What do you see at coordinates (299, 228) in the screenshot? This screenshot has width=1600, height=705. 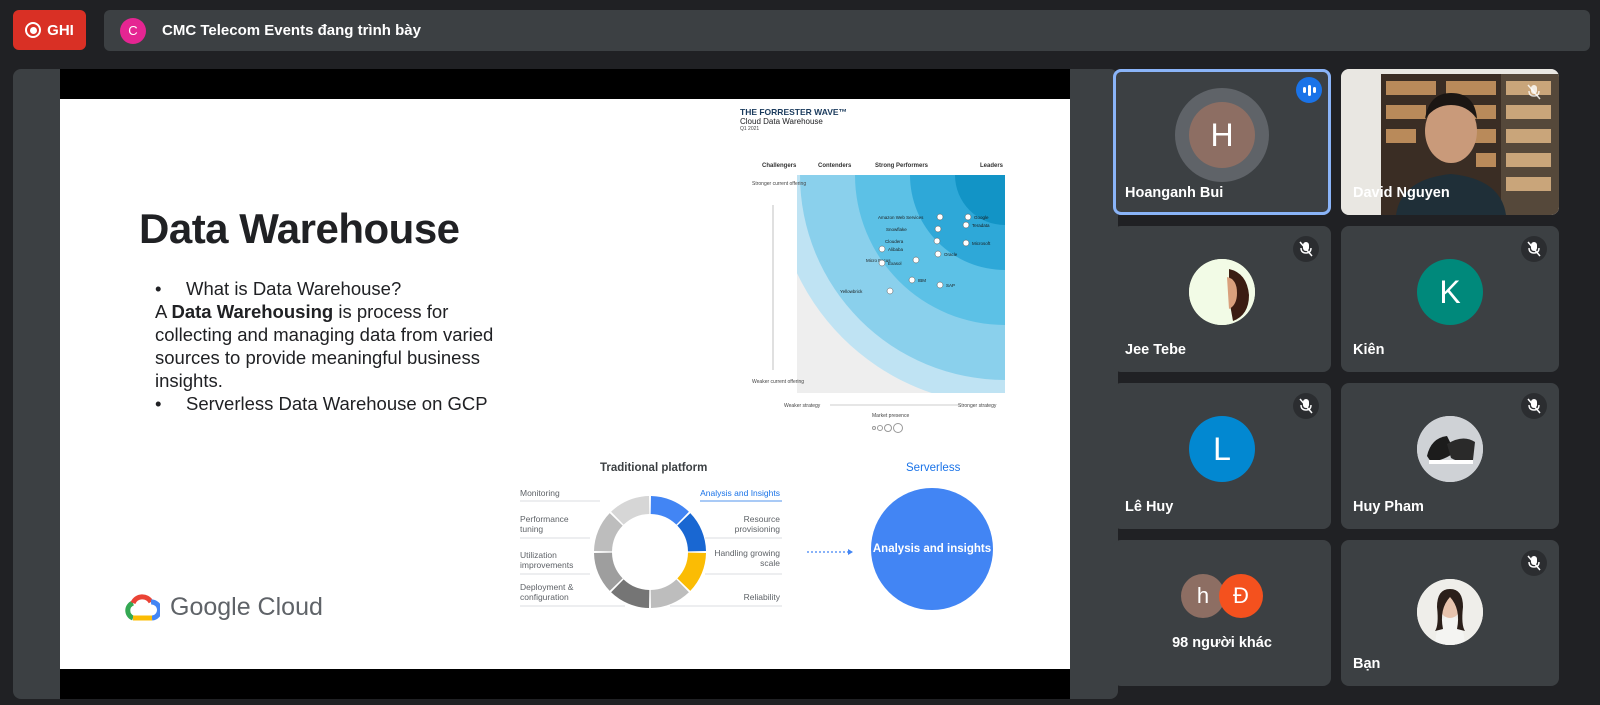 I see `slide-title: Data Warehouse` at bounding box center [299, 228].